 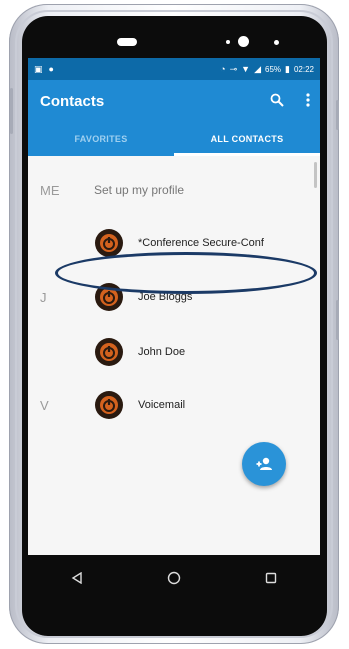 What do you see at coordinates (77, 578) in the screenshot?
I see `back-icon` at bounding box center [77, 578].